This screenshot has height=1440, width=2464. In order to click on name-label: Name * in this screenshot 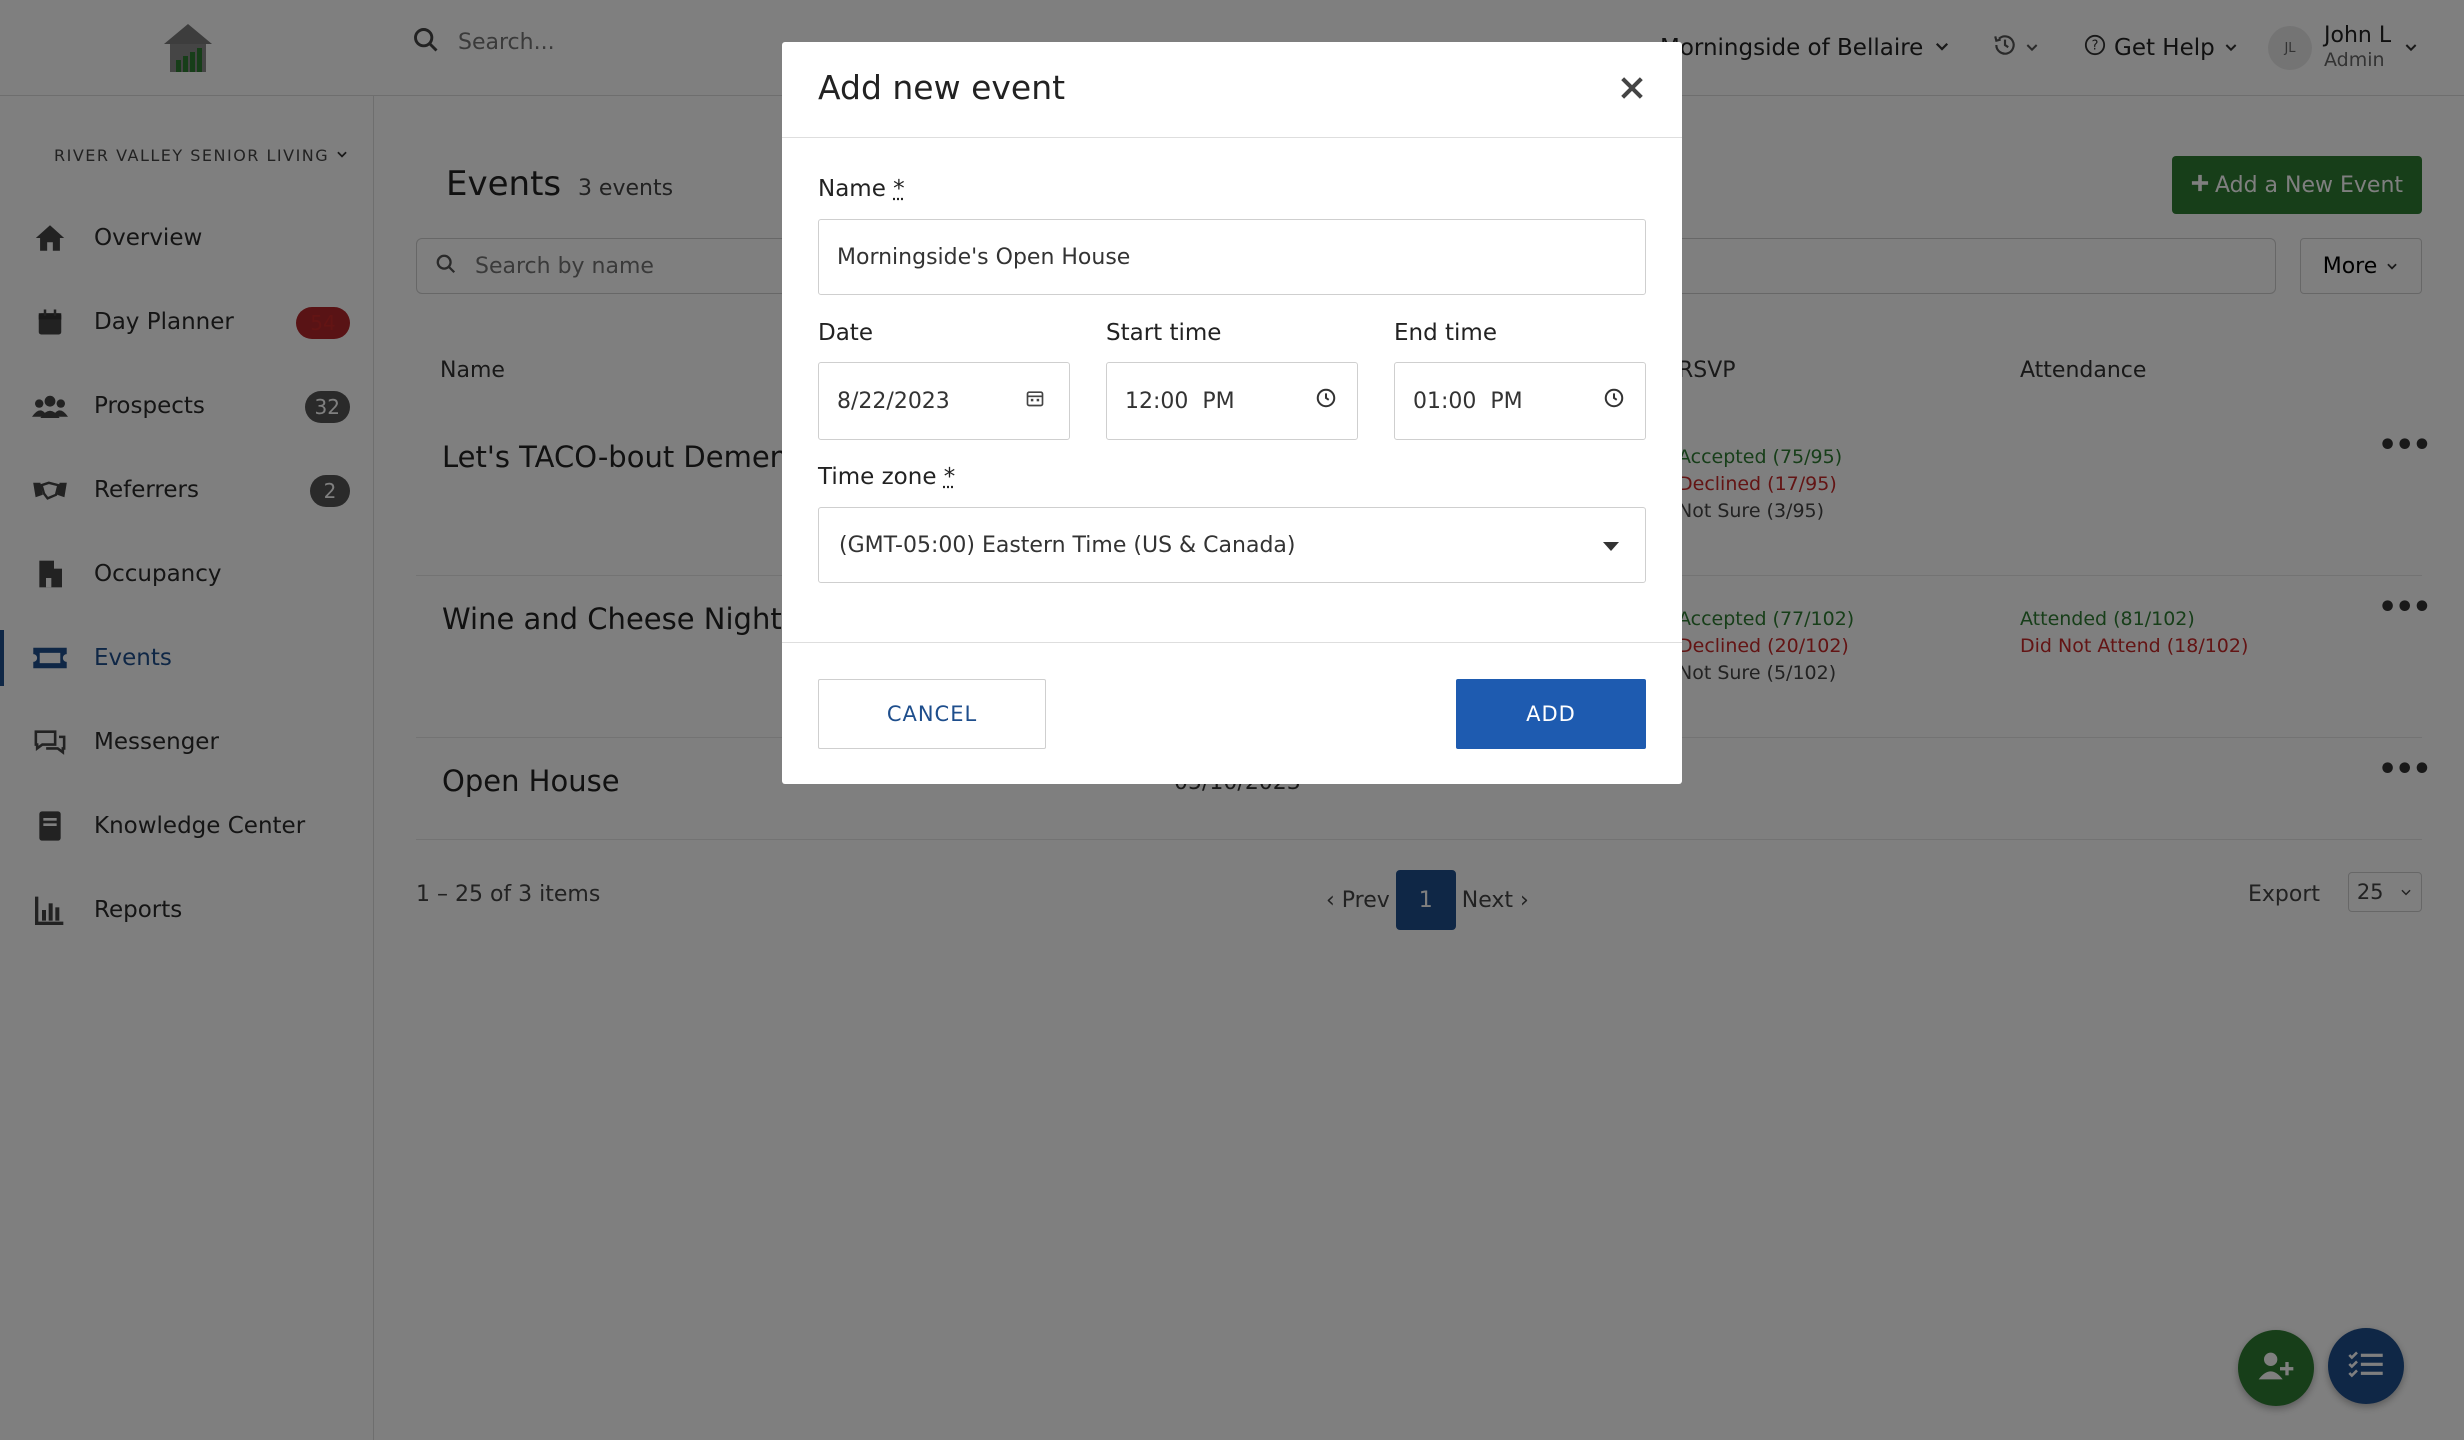, I will do `click(861, 189)`.